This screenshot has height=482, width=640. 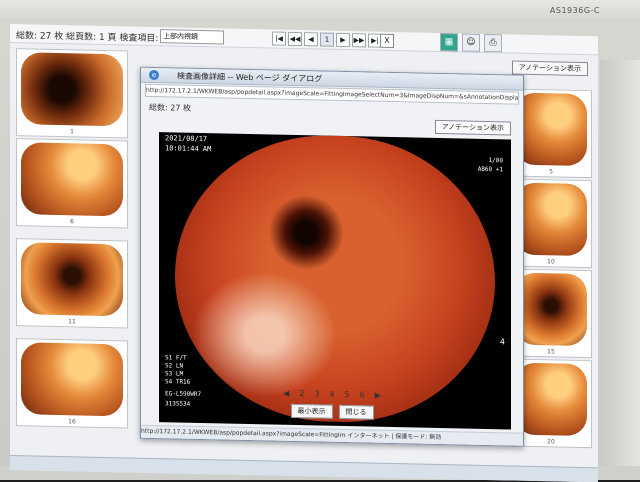 What do you see at coordinates (177, 370) in the screenshot?
I see `scope-settings: S1 F/T S2 LN S3 LM S4 TR16` at bounding box center [177, 370].